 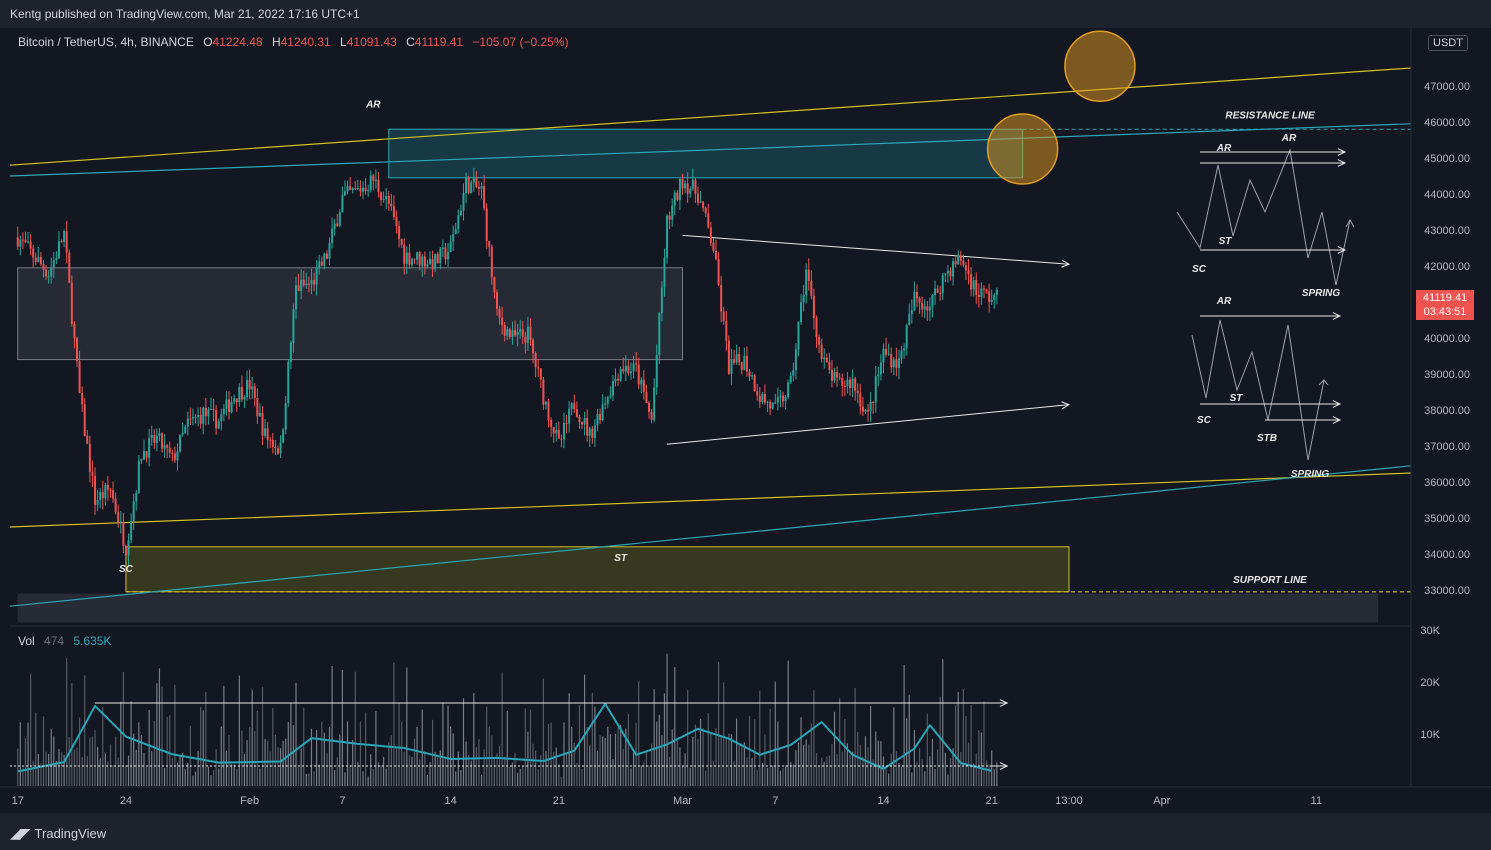 What do you see at coordinates (710, 500) in the screenshot?
I see `yellow-lower-trendline` at bounding box center [710, 500].